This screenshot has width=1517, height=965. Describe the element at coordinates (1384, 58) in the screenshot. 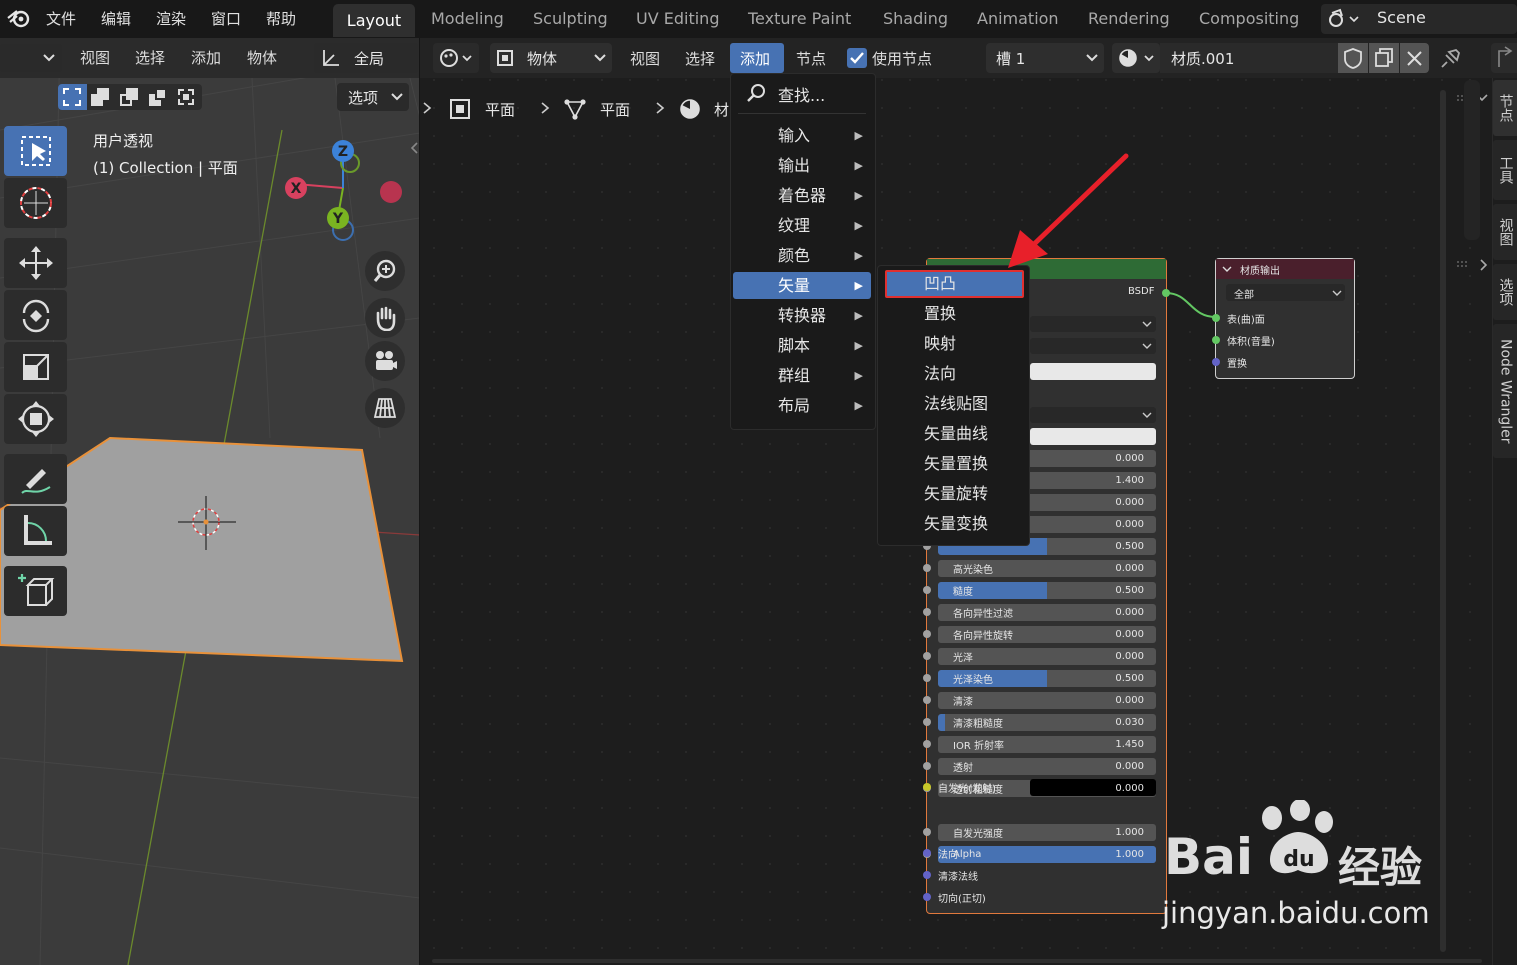

I see `duplicate-material-button` at that location.